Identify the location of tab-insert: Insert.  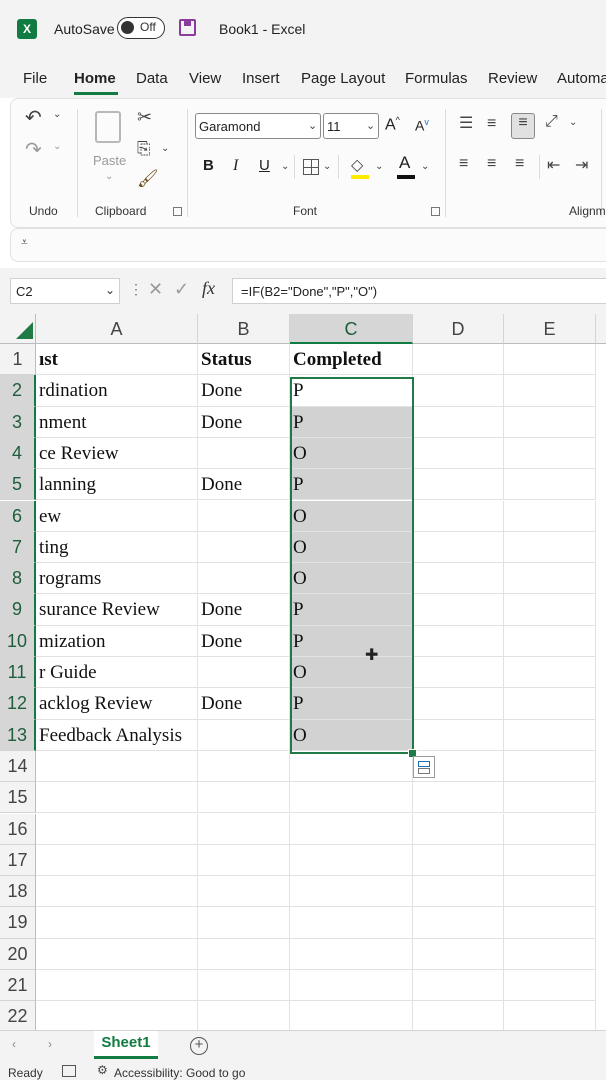
(261, 78).